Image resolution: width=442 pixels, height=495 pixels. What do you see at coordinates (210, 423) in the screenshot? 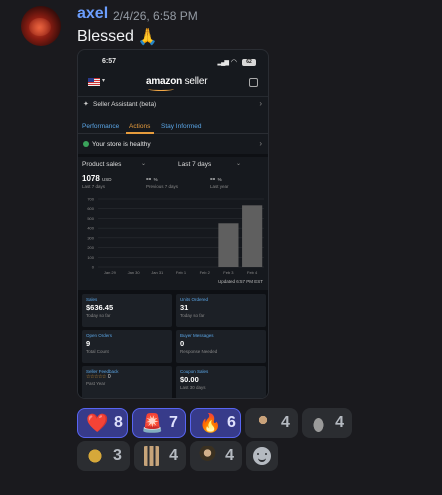
I see `fire-emoji: 🔥` at bounding box center [210, 423].